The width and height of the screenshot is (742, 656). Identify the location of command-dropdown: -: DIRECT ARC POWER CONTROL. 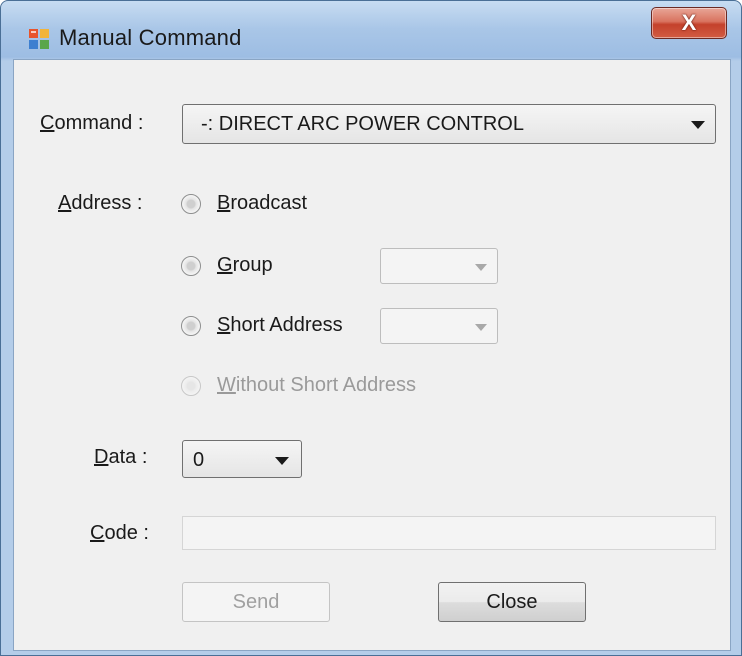
(449, 124).